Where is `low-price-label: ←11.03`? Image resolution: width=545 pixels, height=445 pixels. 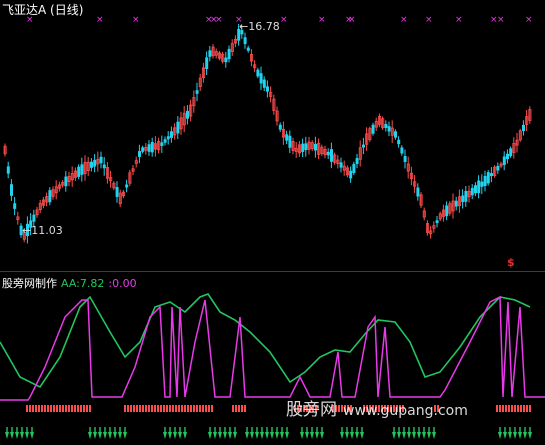 low-price-label: ←11.03 is located at coordinates (42, 230).